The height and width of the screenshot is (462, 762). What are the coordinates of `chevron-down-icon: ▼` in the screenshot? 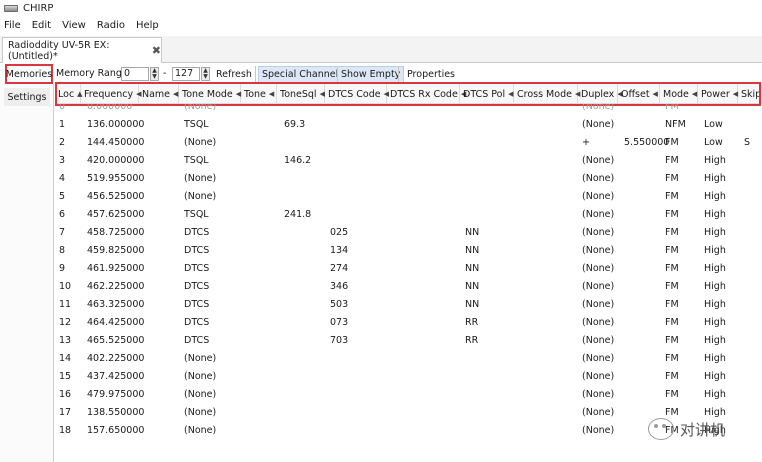 It's located at (205, 76).